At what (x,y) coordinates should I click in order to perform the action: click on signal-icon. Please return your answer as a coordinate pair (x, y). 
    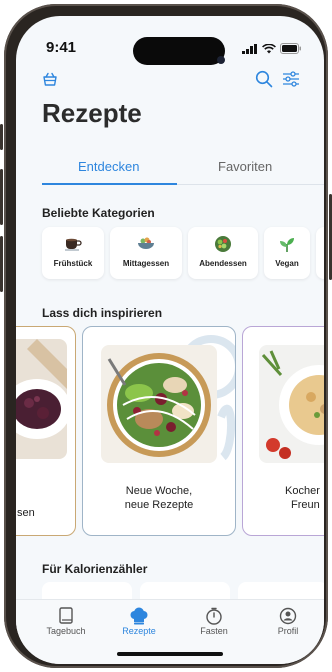
    Looking at the image, I should click on (249, 48).